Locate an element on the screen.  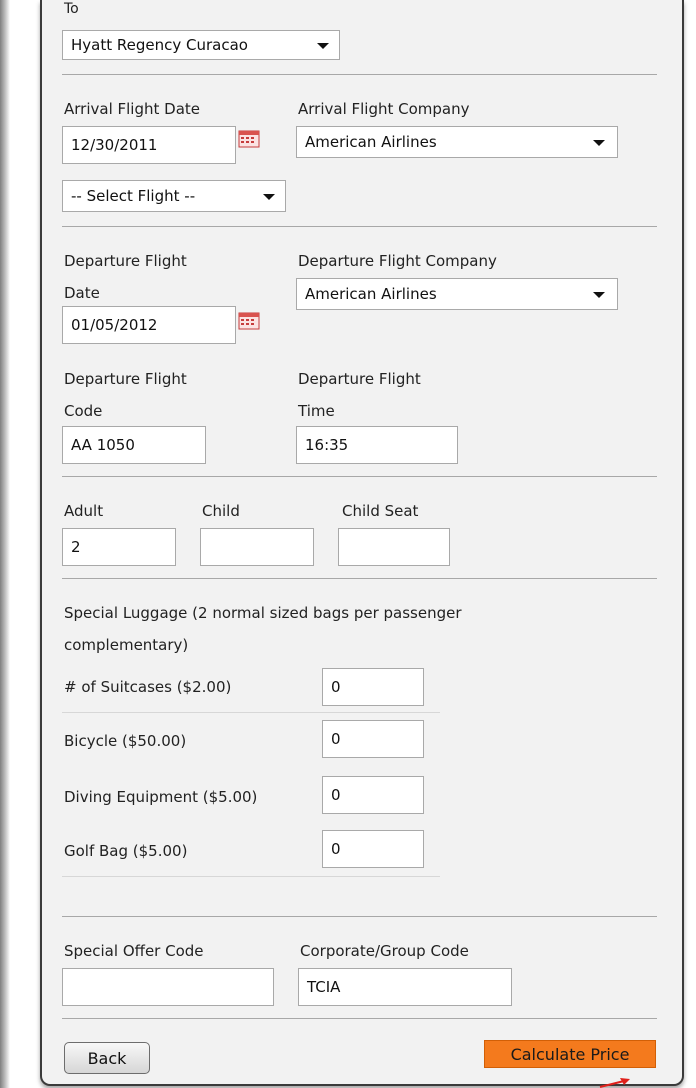
departure-date-label: Departure Flight is located at coordinates (125, 261).